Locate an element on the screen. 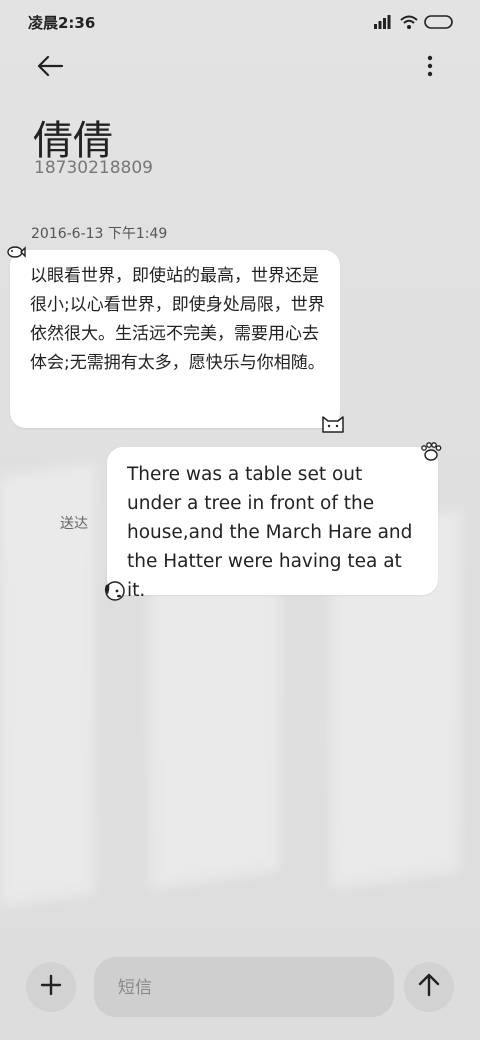 The image size is (480, 1040). message-input-container is located at coordinates (244, 987).